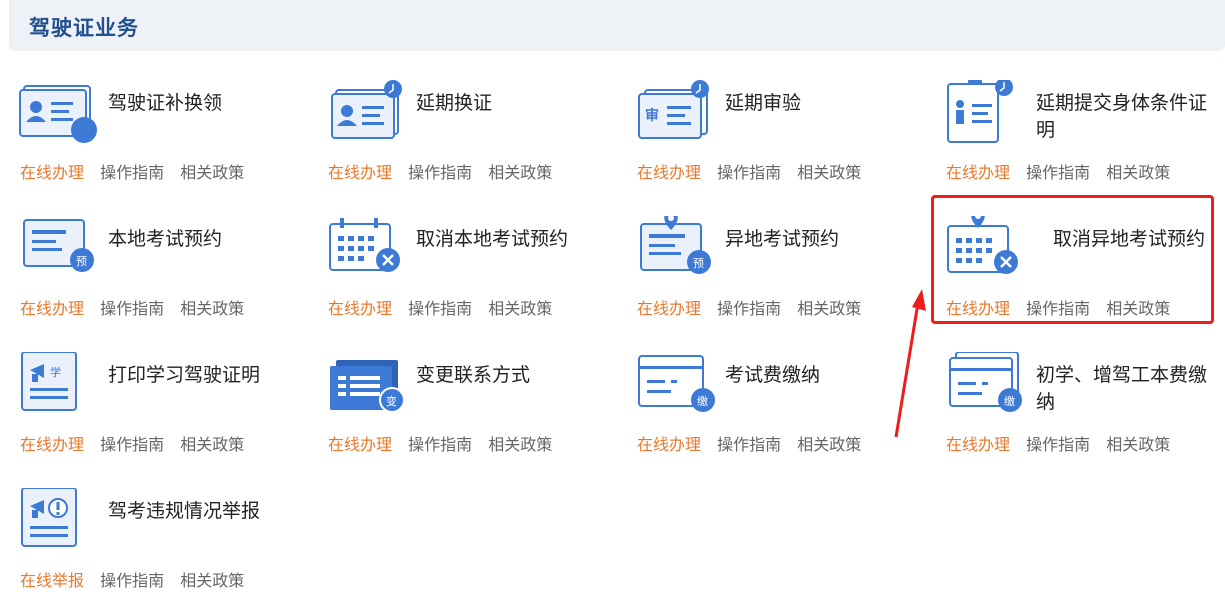 Image resolution: width=1225 pixels, height=608 pixels. Describe the element at coordinates (59, 385) in the screenshot. I see `learner-clipboard-icon: 学` at that location.